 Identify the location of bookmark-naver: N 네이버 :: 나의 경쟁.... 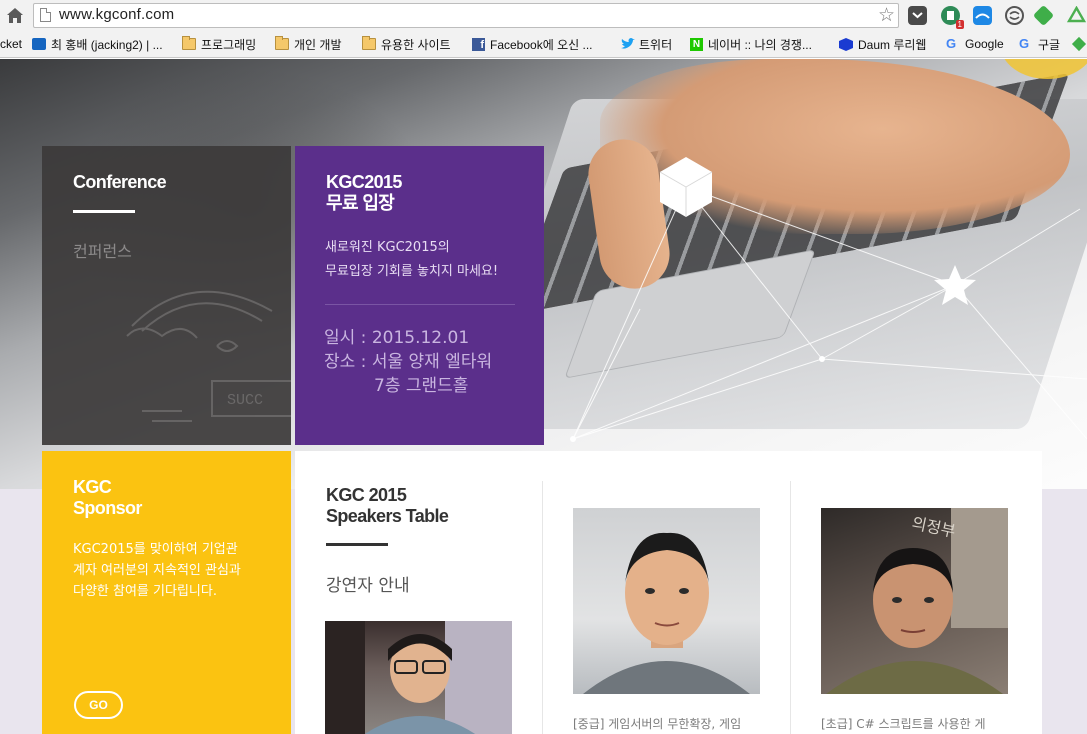
(751, 44).